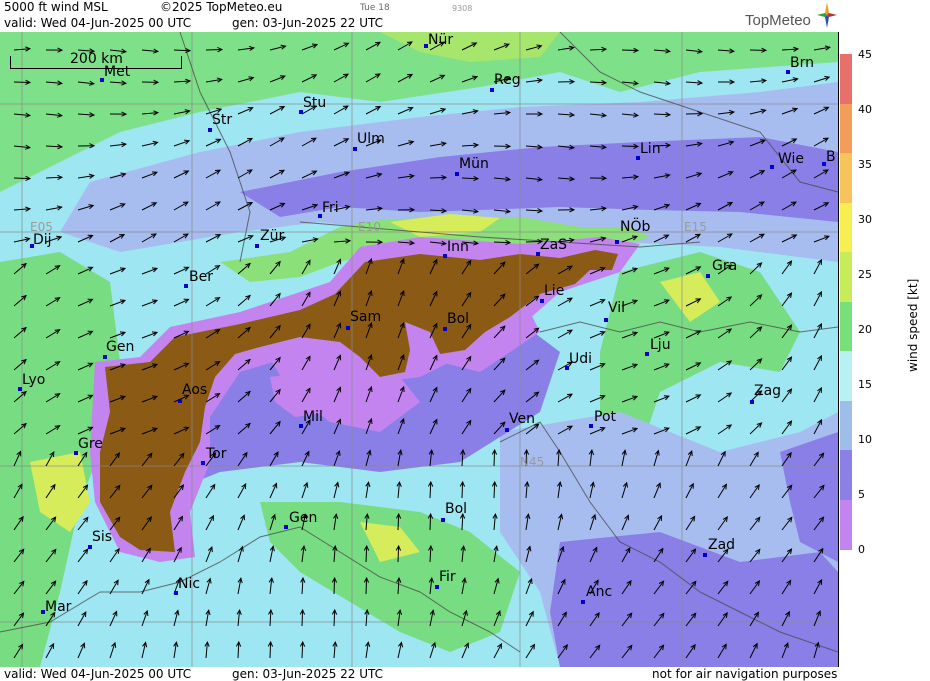 The image size is (930, 681). I want to click on city-label-gen-south: Gen, so click(303, 518).